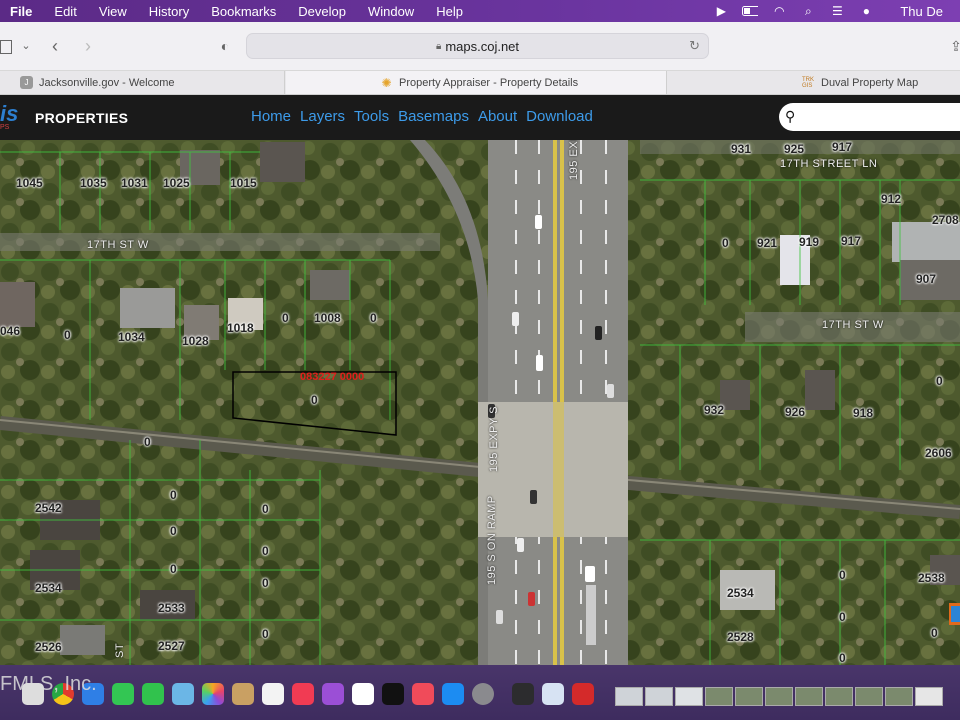 This screenshot has height=720, width=960. I want to click on menu-history: History, so click(169, 11).